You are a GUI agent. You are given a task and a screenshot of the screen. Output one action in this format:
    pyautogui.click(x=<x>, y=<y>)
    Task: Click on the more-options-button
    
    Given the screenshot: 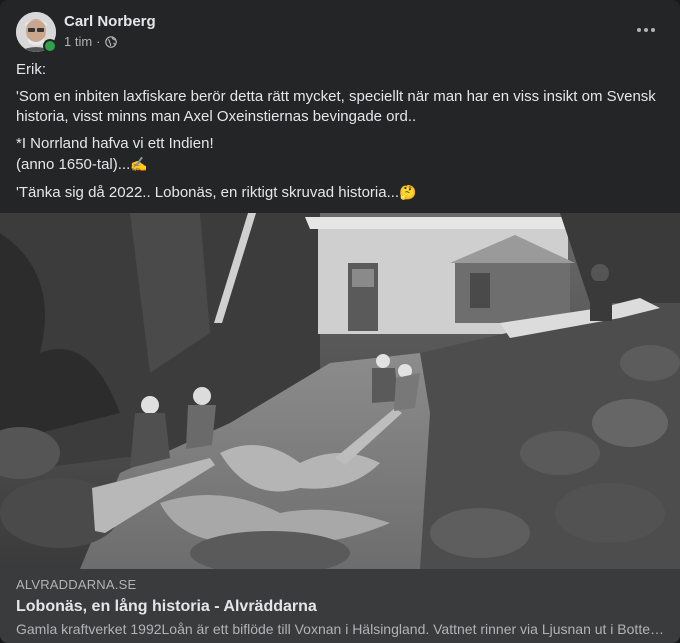 What is the action you would take?
    pyautogui.click(x=646, y=30)
    